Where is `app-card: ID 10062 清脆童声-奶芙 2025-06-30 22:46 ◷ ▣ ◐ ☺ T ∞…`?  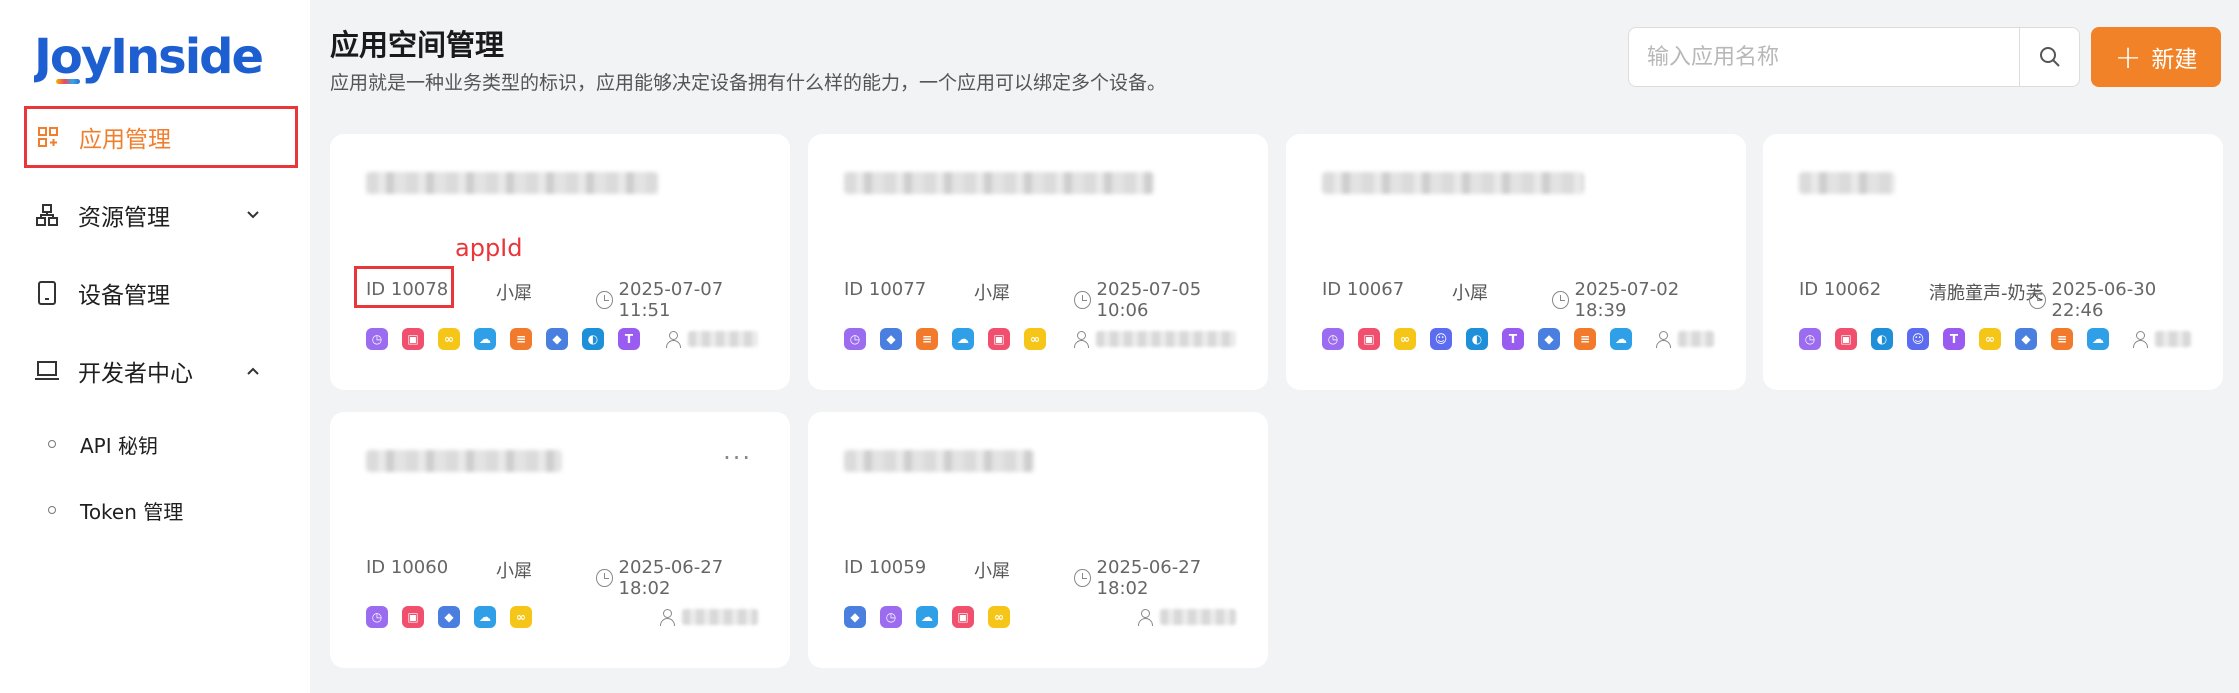
app-card: ID 10062 清脆童声-奶芙 2025-06-30 22:46 ◷ ▣ ◐ ☺ T ∞… is located at coordinates (1993, 262).